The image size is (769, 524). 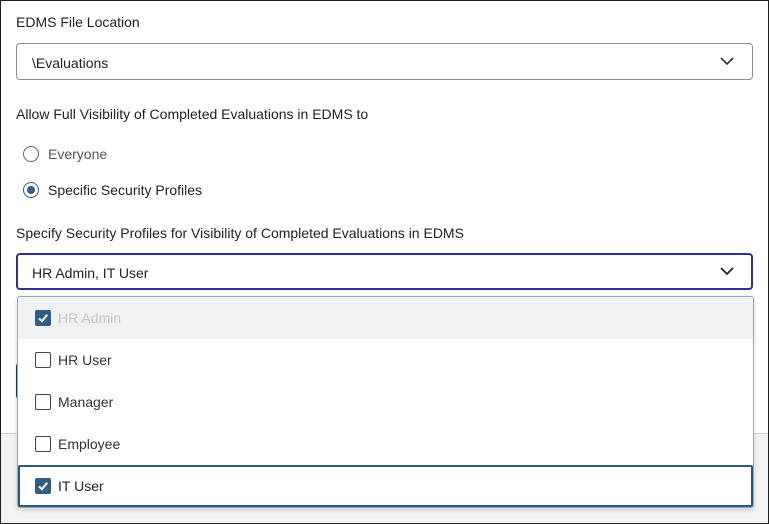 I want to click on dropdown-option-employee: Employee, so click(x=385, y=444).